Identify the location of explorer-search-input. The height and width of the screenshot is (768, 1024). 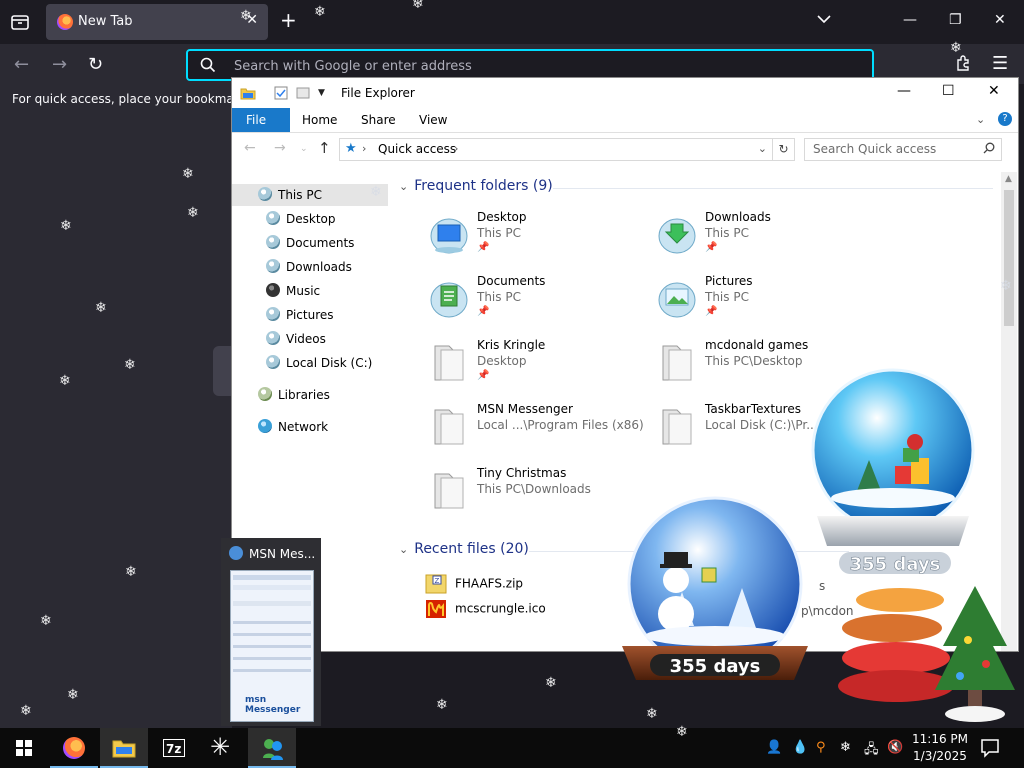
(893, 149).